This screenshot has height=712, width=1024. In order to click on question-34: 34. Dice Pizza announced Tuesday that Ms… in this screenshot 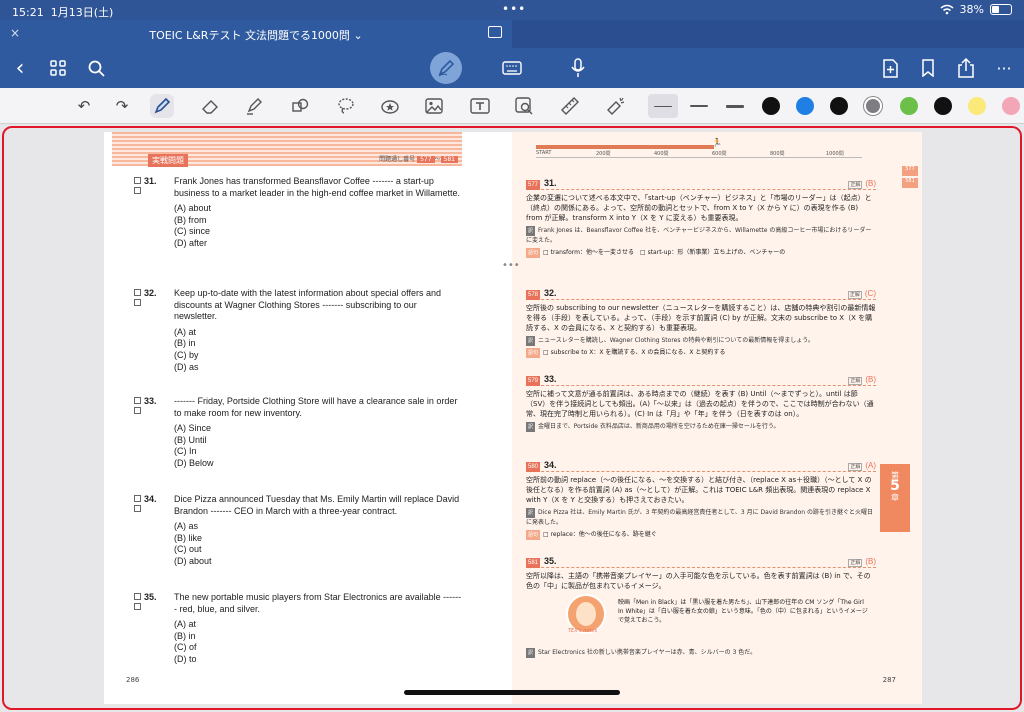, I will do `click(298, 531)`.